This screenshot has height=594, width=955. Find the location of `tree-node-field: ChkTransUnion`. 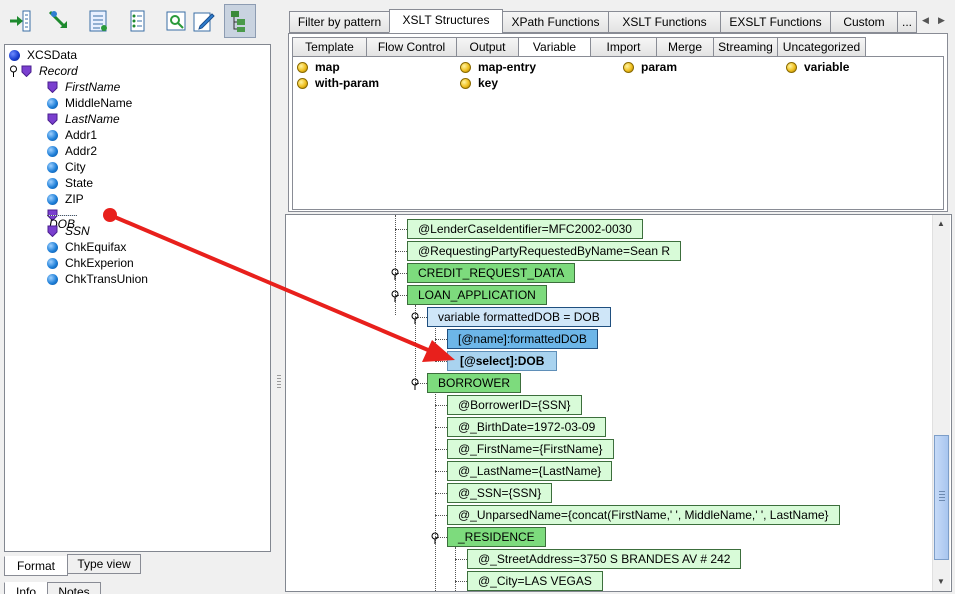

tree-node-field: ChkTransUnion is located at coordinates (98, 279).